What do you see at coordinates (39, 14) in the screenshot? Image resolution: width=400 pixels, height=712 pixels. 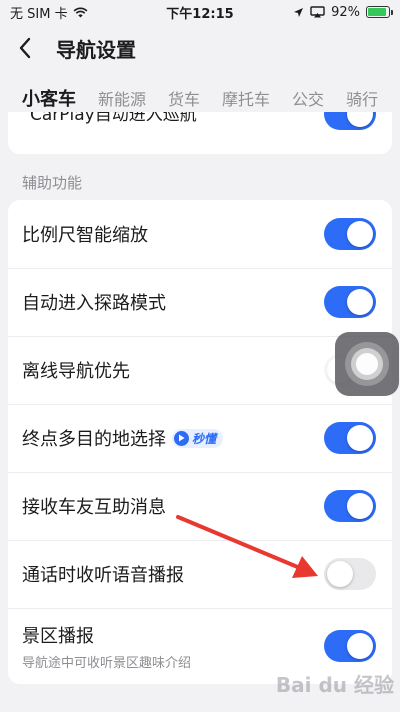 I see `carrier-label: 无 SIM 卡` at bounding box center [39, 14].